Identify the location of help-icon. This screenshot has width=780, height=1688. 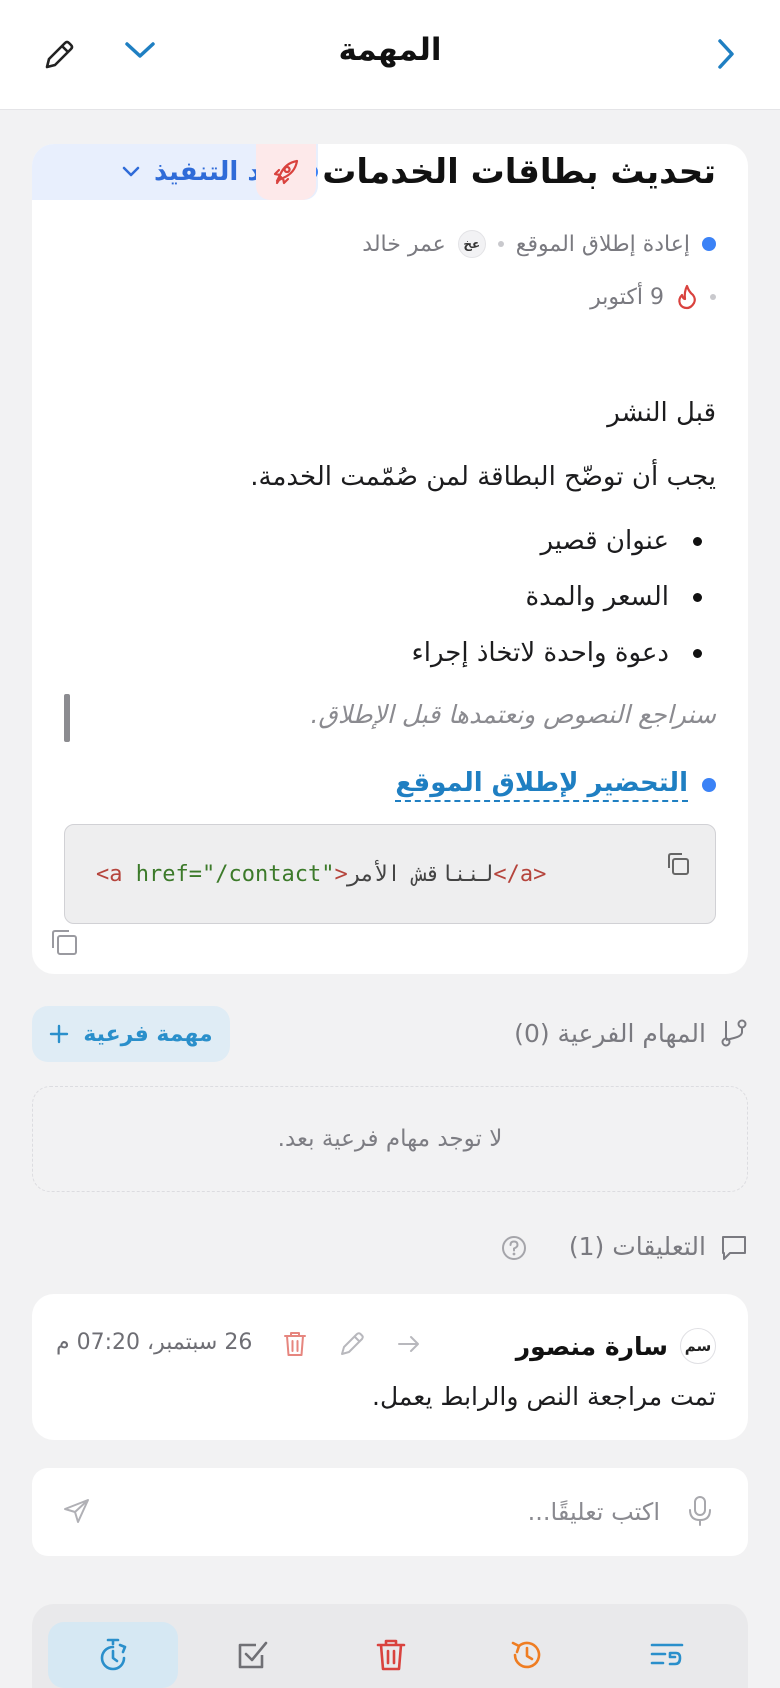
(514, 1248).